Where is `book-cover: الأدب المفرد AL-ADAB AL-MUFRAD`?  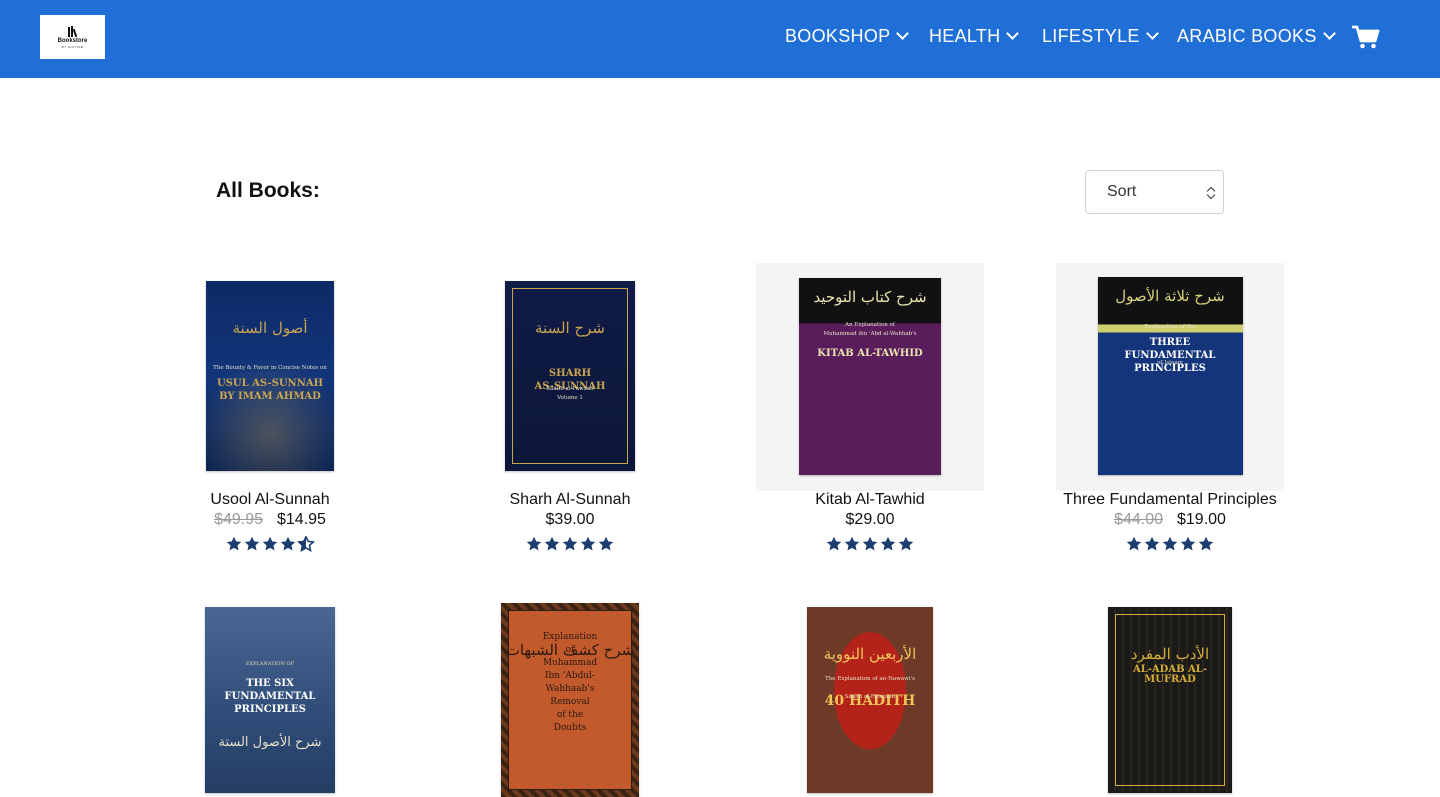
book-cover: الأدب المفرد AL-ADAB AL-MUFRAD is located at coordinates (1170, 700).